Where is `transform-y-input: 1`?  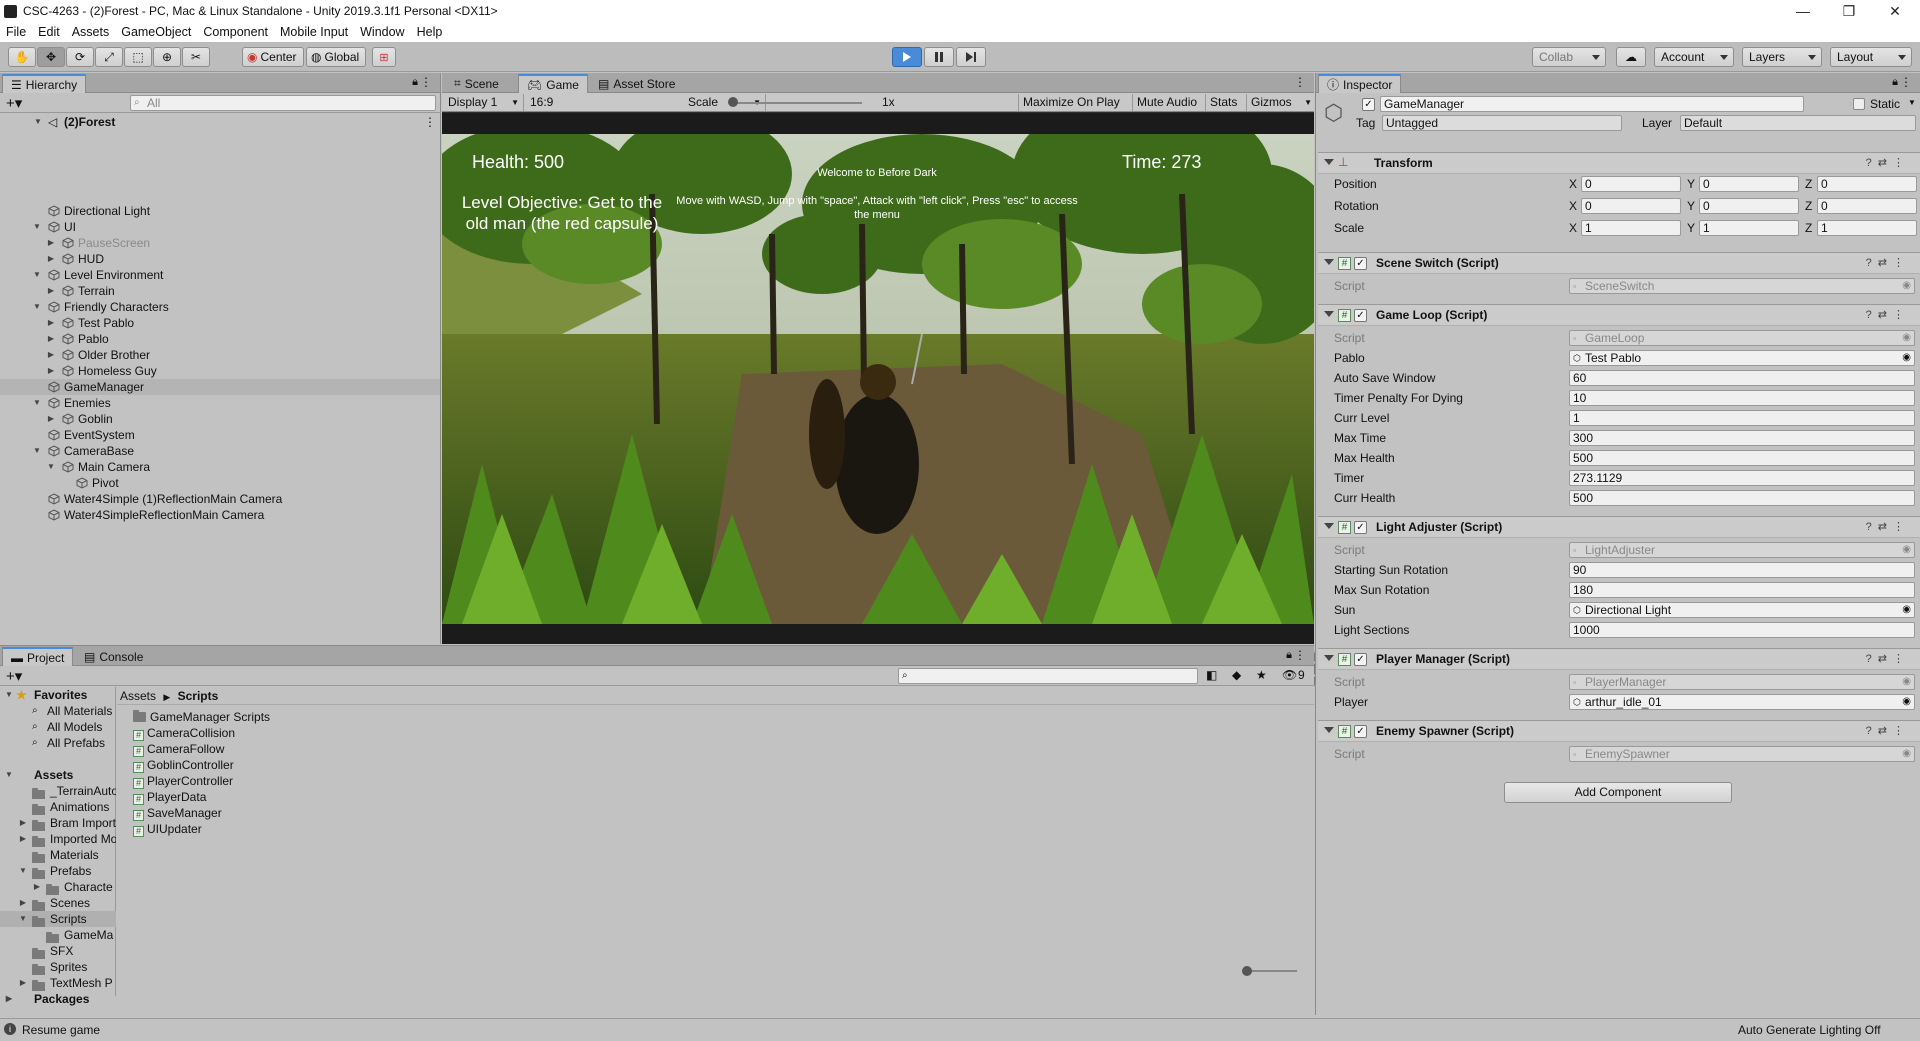
transform-y-input: 1 is located at coordinates (1749, 228).